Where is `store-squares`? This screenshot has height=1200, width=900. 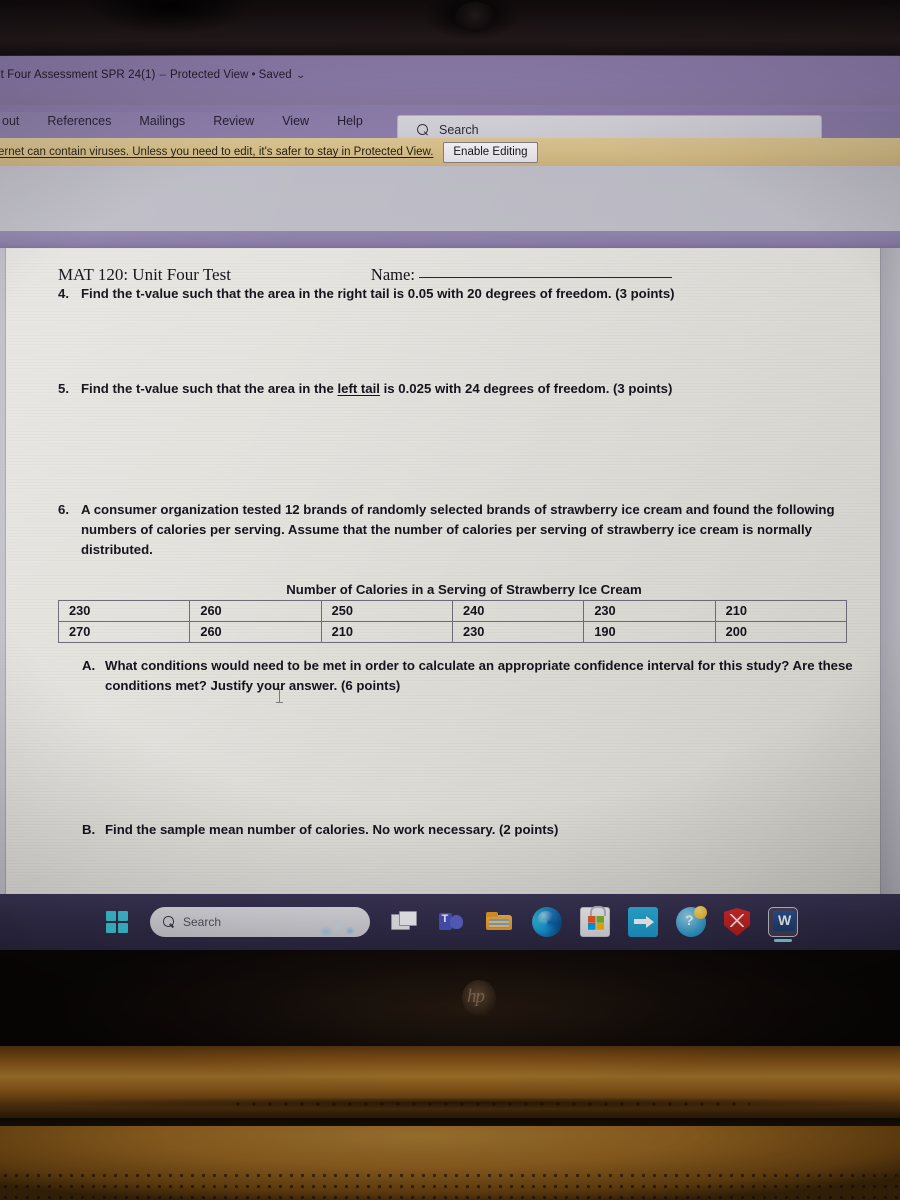
store-squares is located at coordinates (596, 923).